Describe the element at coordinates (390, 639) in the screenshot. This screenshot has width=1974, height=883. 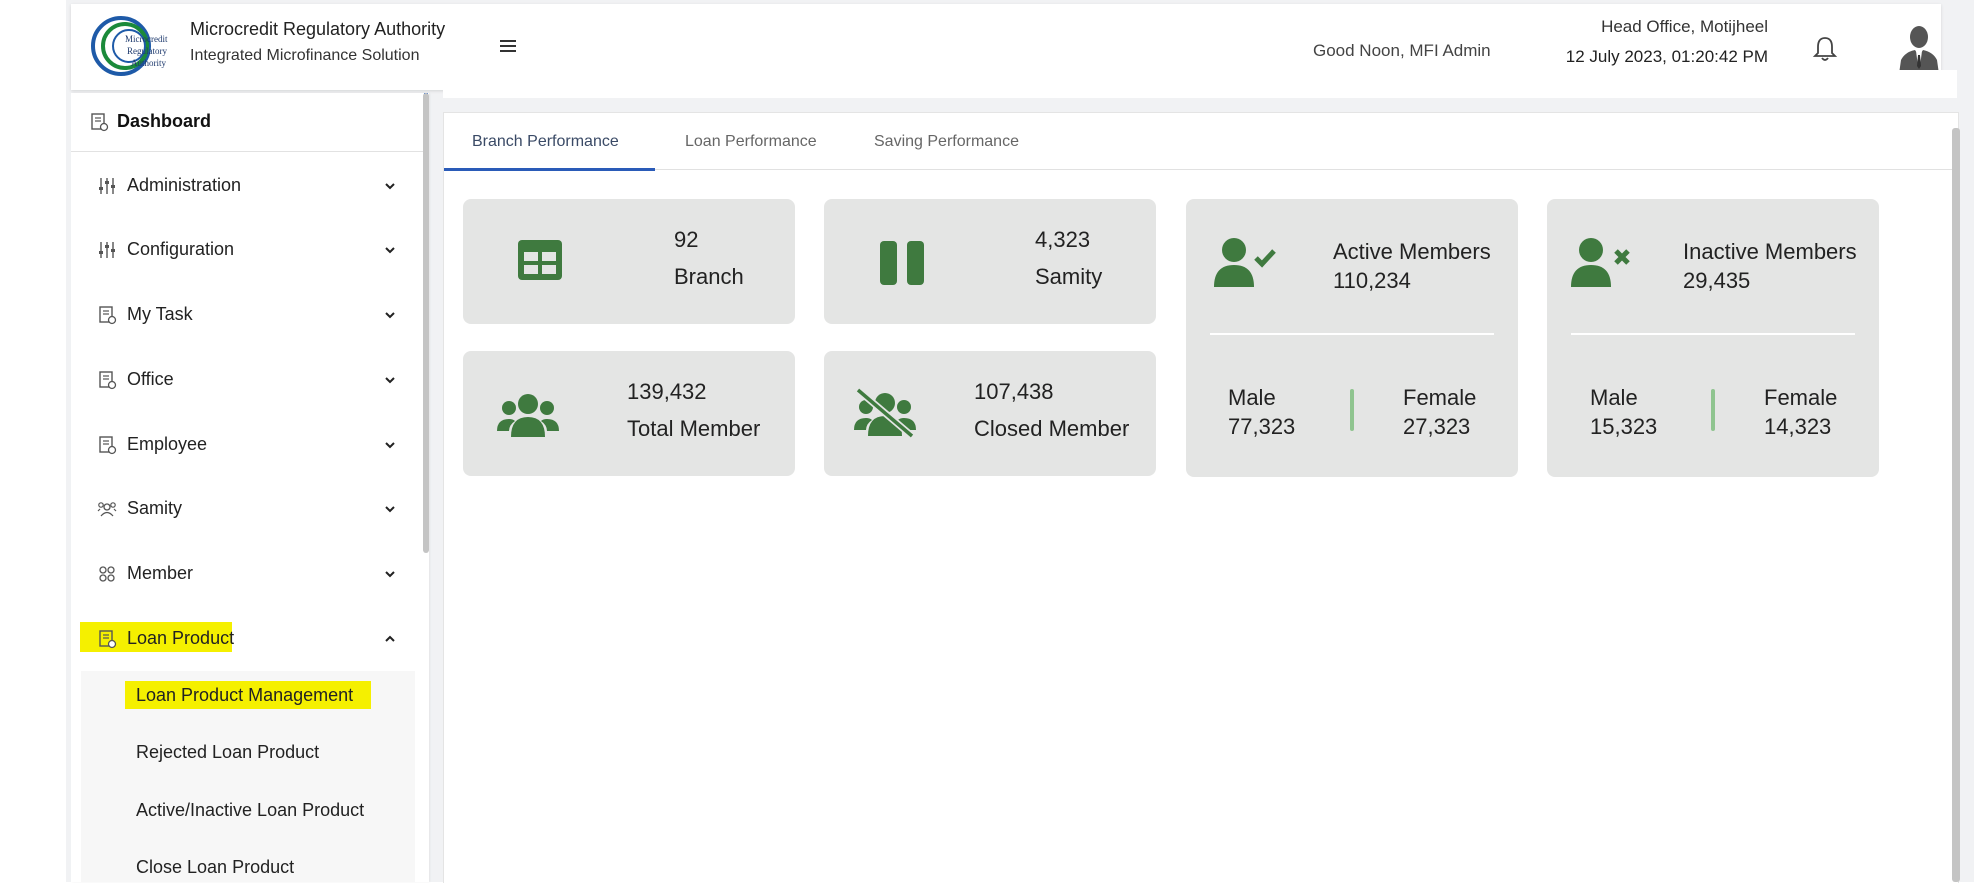
I see `chevron-up-icon` at that location.